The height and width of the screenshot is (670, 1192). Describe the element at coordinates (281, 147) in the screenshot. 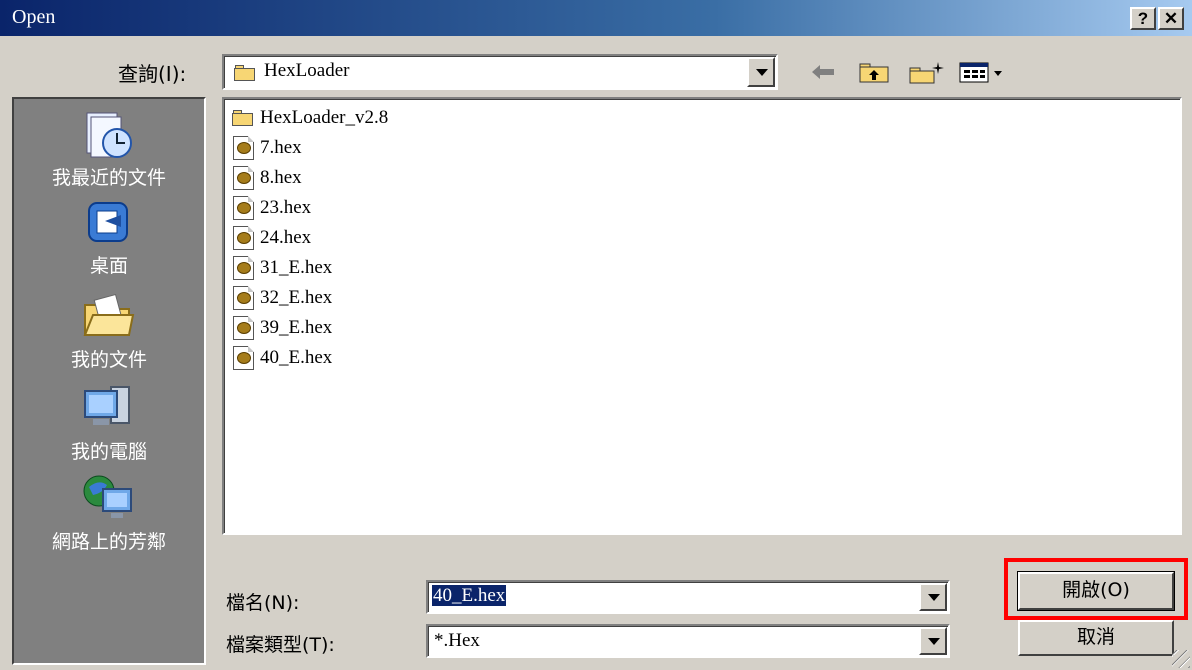

I see `file-name: 7.hex` at that location.